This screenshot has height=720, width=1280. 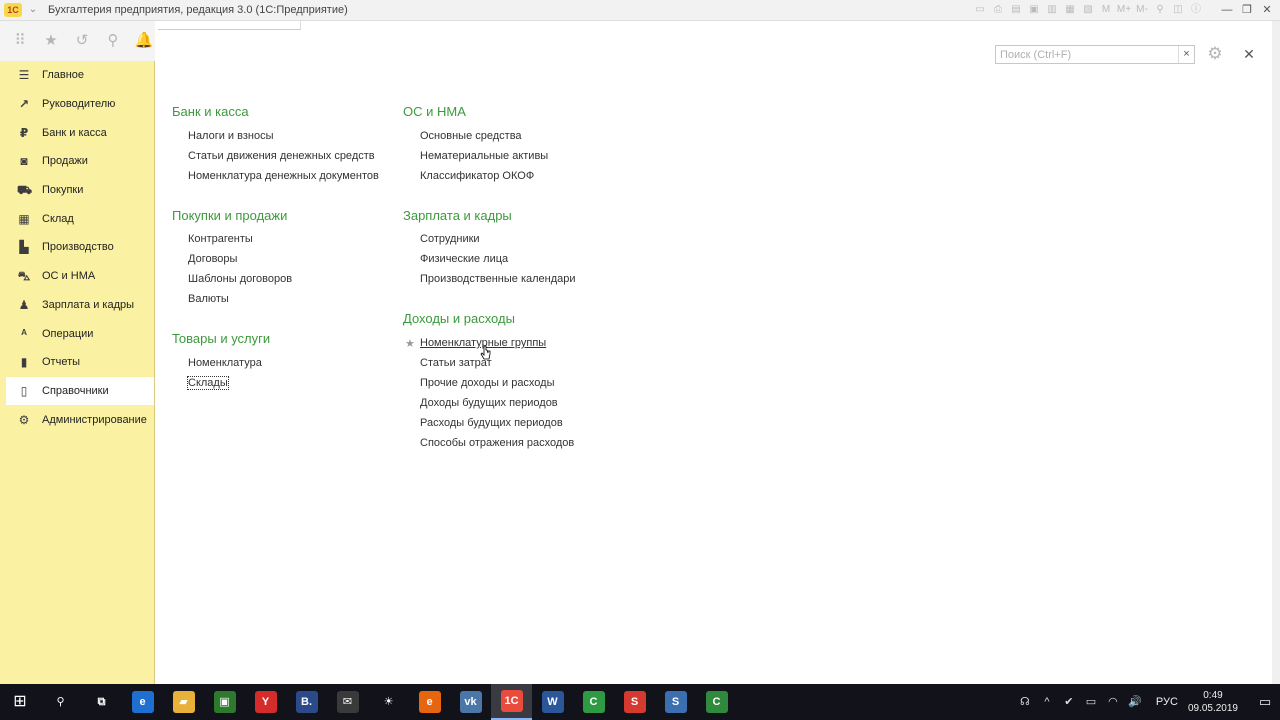 I want to click on link-okof-classifier: Классификатор ОКОФ, so click(x=477, y=176).